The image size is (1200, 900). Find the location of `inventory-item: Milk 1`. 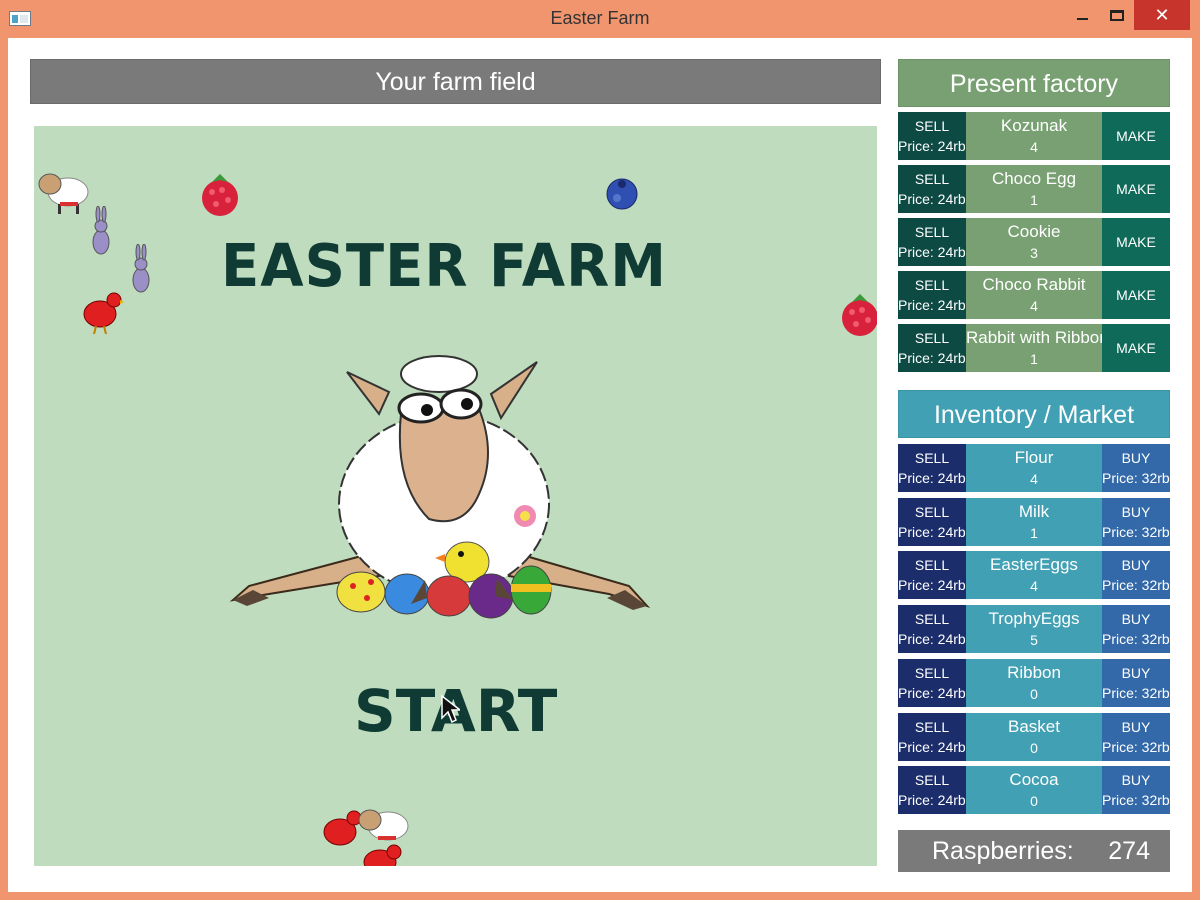

inventory-item: Milk 1 is located at coordinates (1034, 521).